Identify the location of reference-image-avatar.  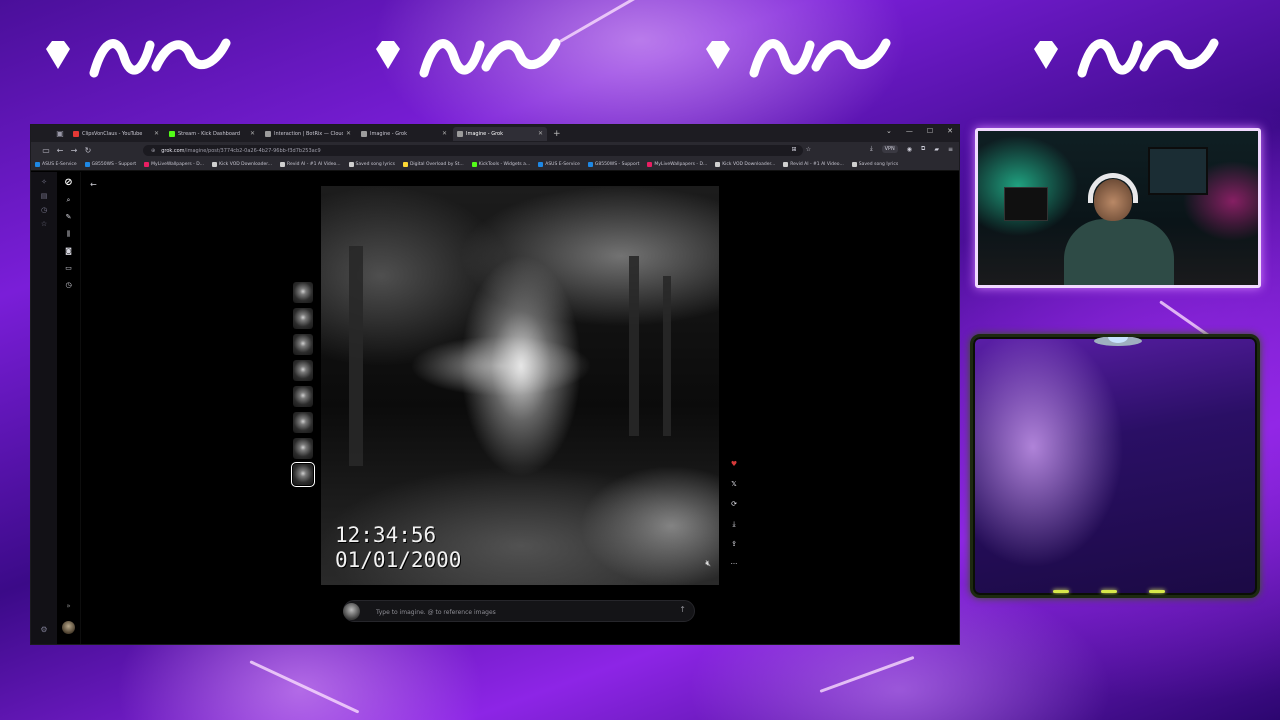
(351, 611).